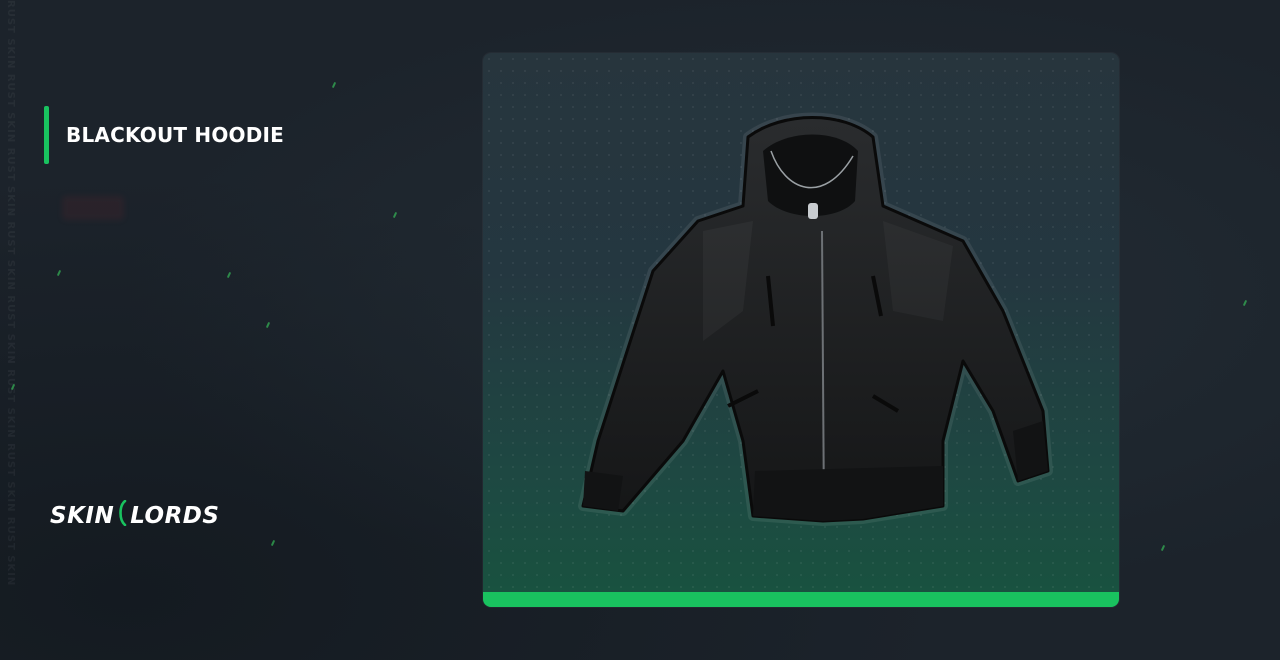 The image size is (1280, 660). Describe the element at coordinates (175, 135) in the screenshot. I see `item-title: BLACKOUT HOODIE` at that location.